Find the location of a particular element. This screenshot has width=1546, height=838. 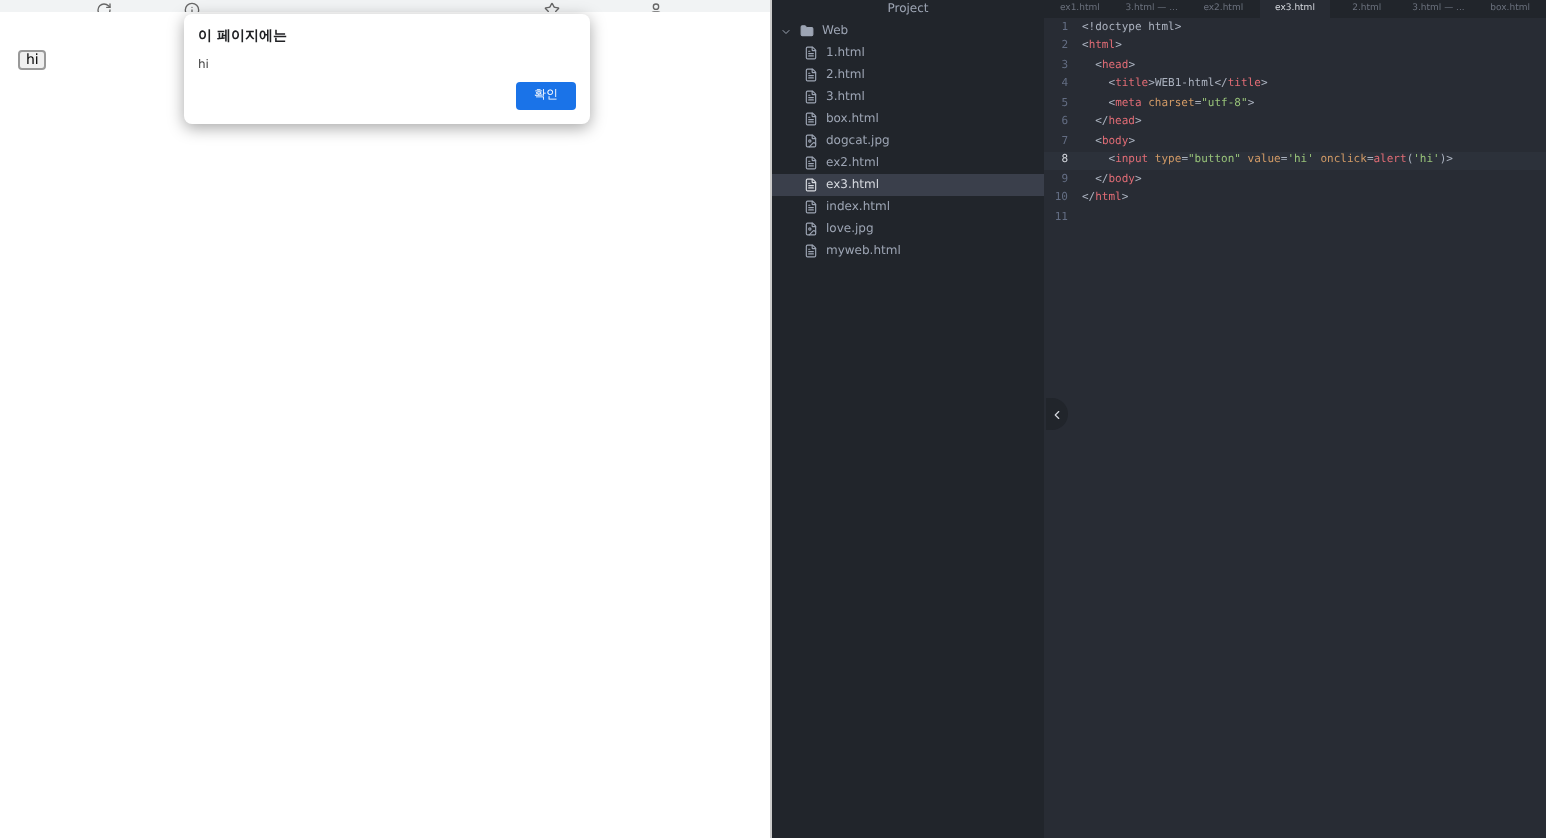

collapse-handle is located at coordinates (1057, 414).